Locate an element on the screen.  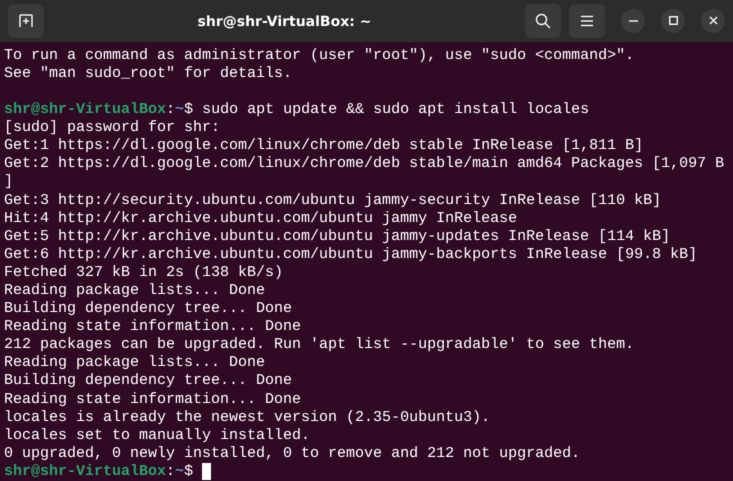
maximize-icon is located at coordinates (673, 21).